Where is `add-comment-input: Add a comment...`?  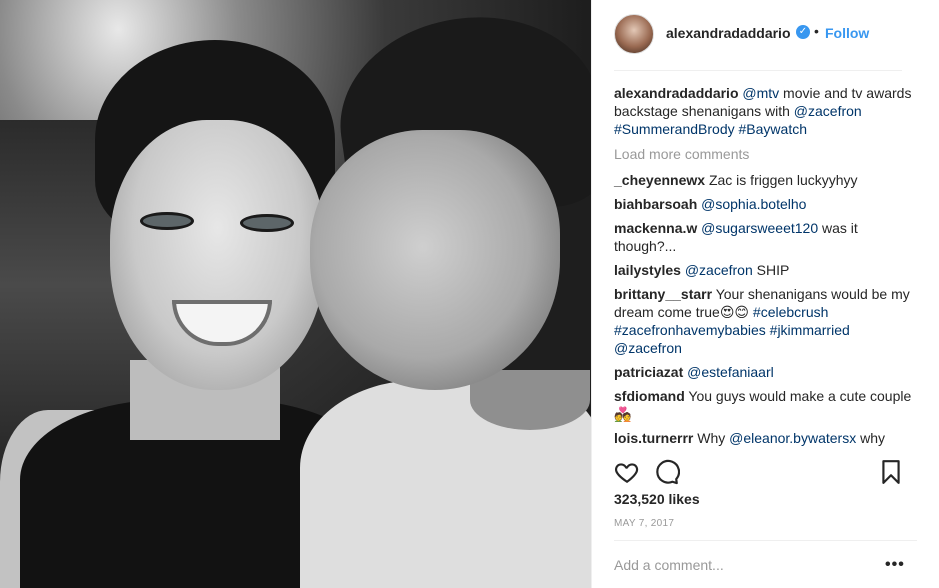 add-comment-input: Add a comment... is located at coordinates (669, 565).